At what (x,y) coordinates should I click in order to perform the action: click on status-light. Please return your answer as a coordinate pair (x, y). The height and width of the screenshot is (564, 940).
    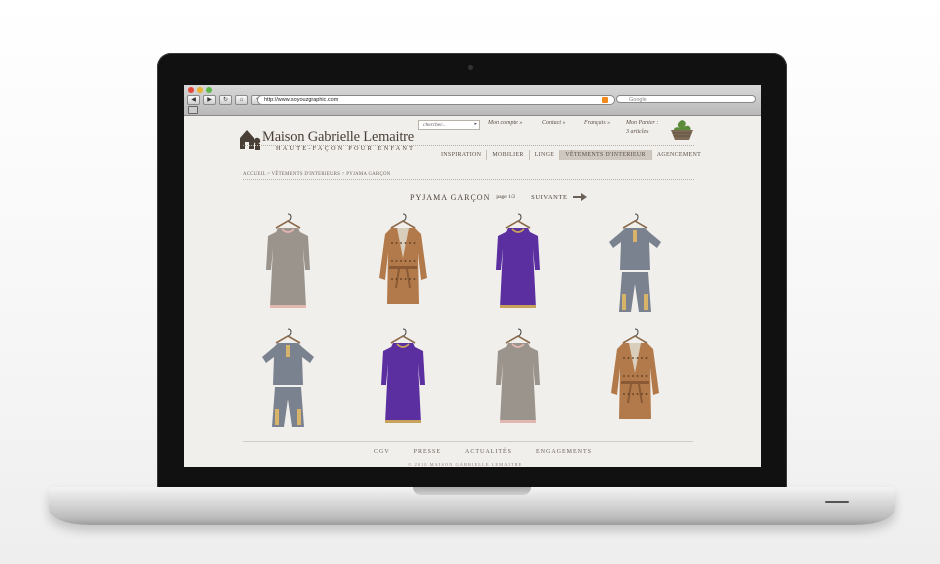
    Looking at the image, I should click on (837, 502).